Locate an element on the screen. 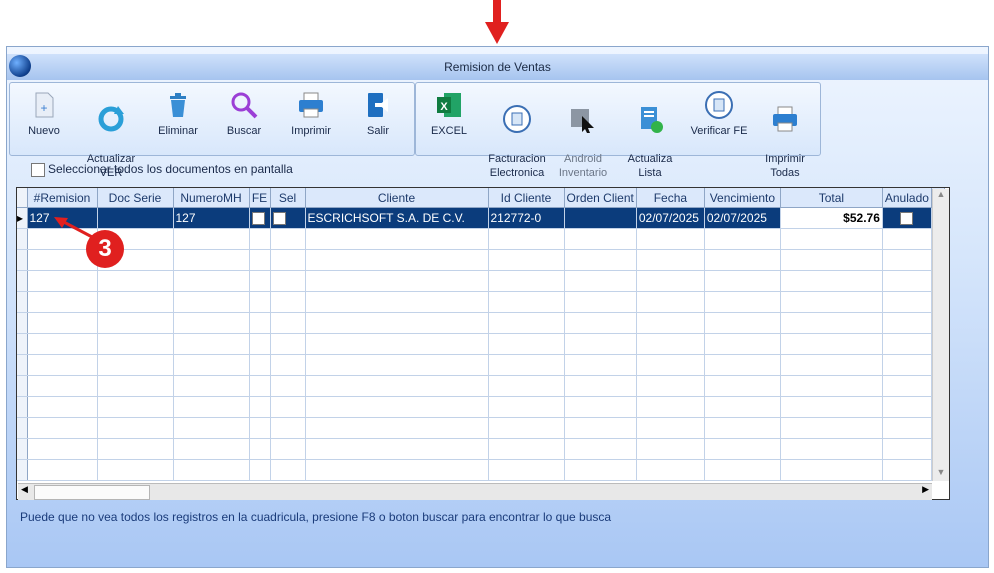 Image resolution: width=994 pixels, height=573 pixels. android-inventario-button: Android Inventario is located at coordinates (583, 135).